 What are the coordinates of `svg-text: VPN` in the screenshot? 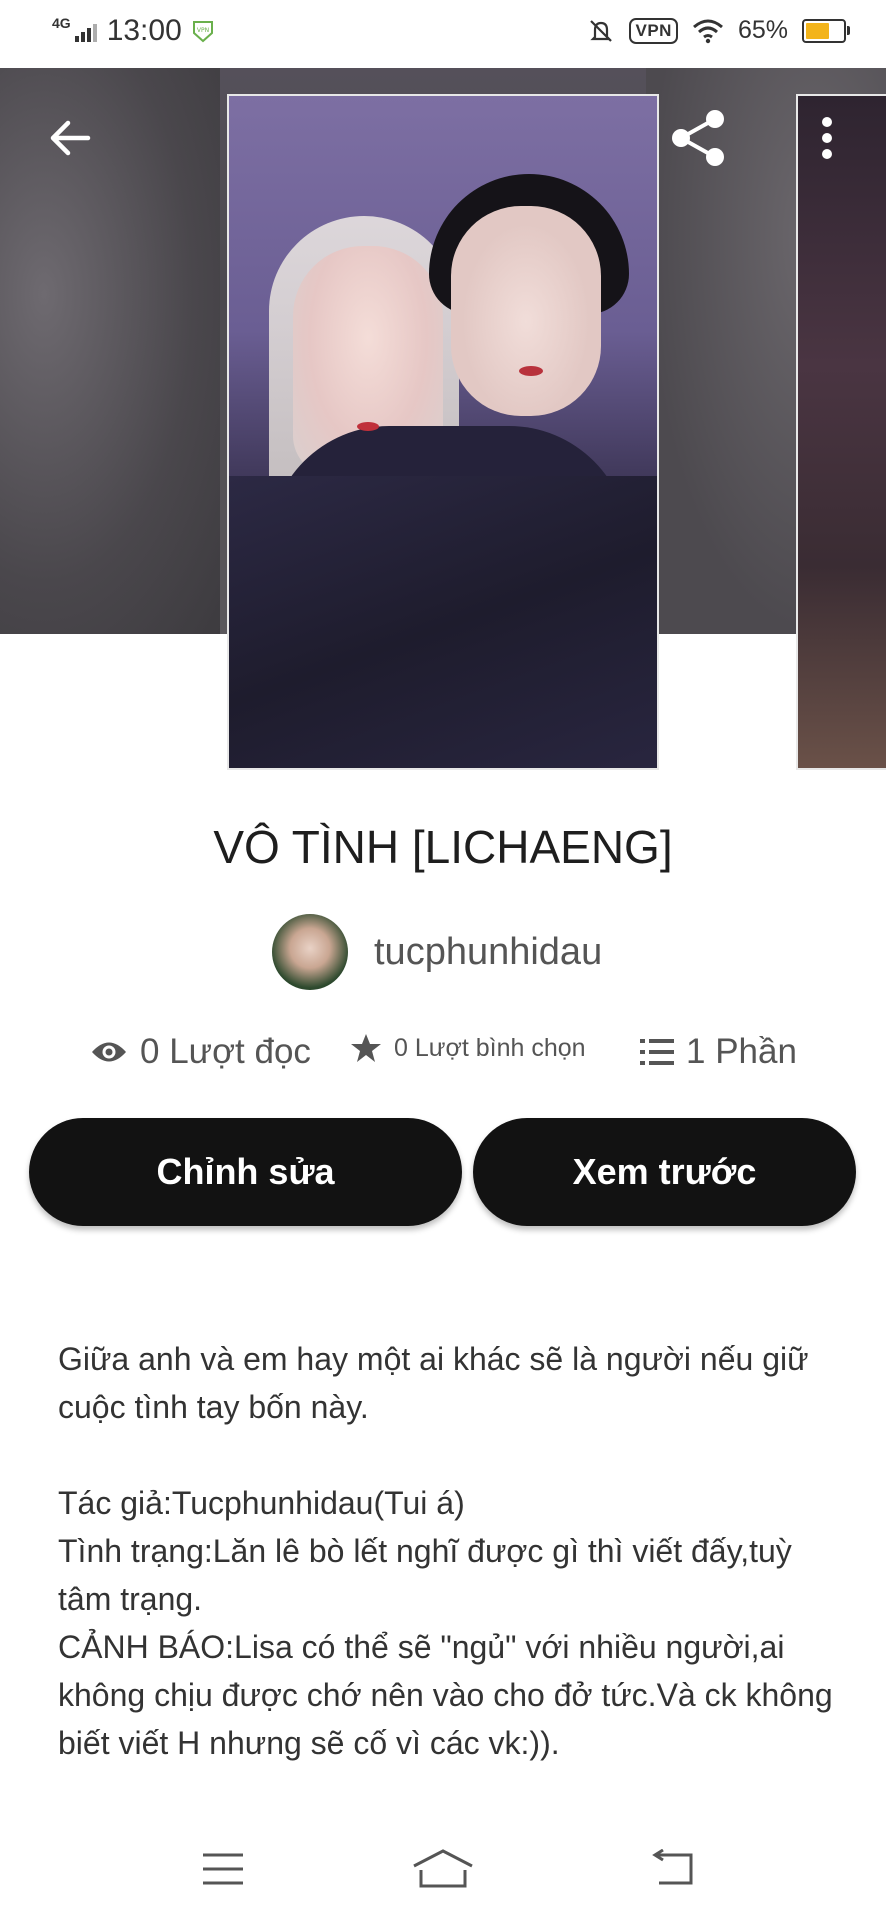 It's located at (203, 30).